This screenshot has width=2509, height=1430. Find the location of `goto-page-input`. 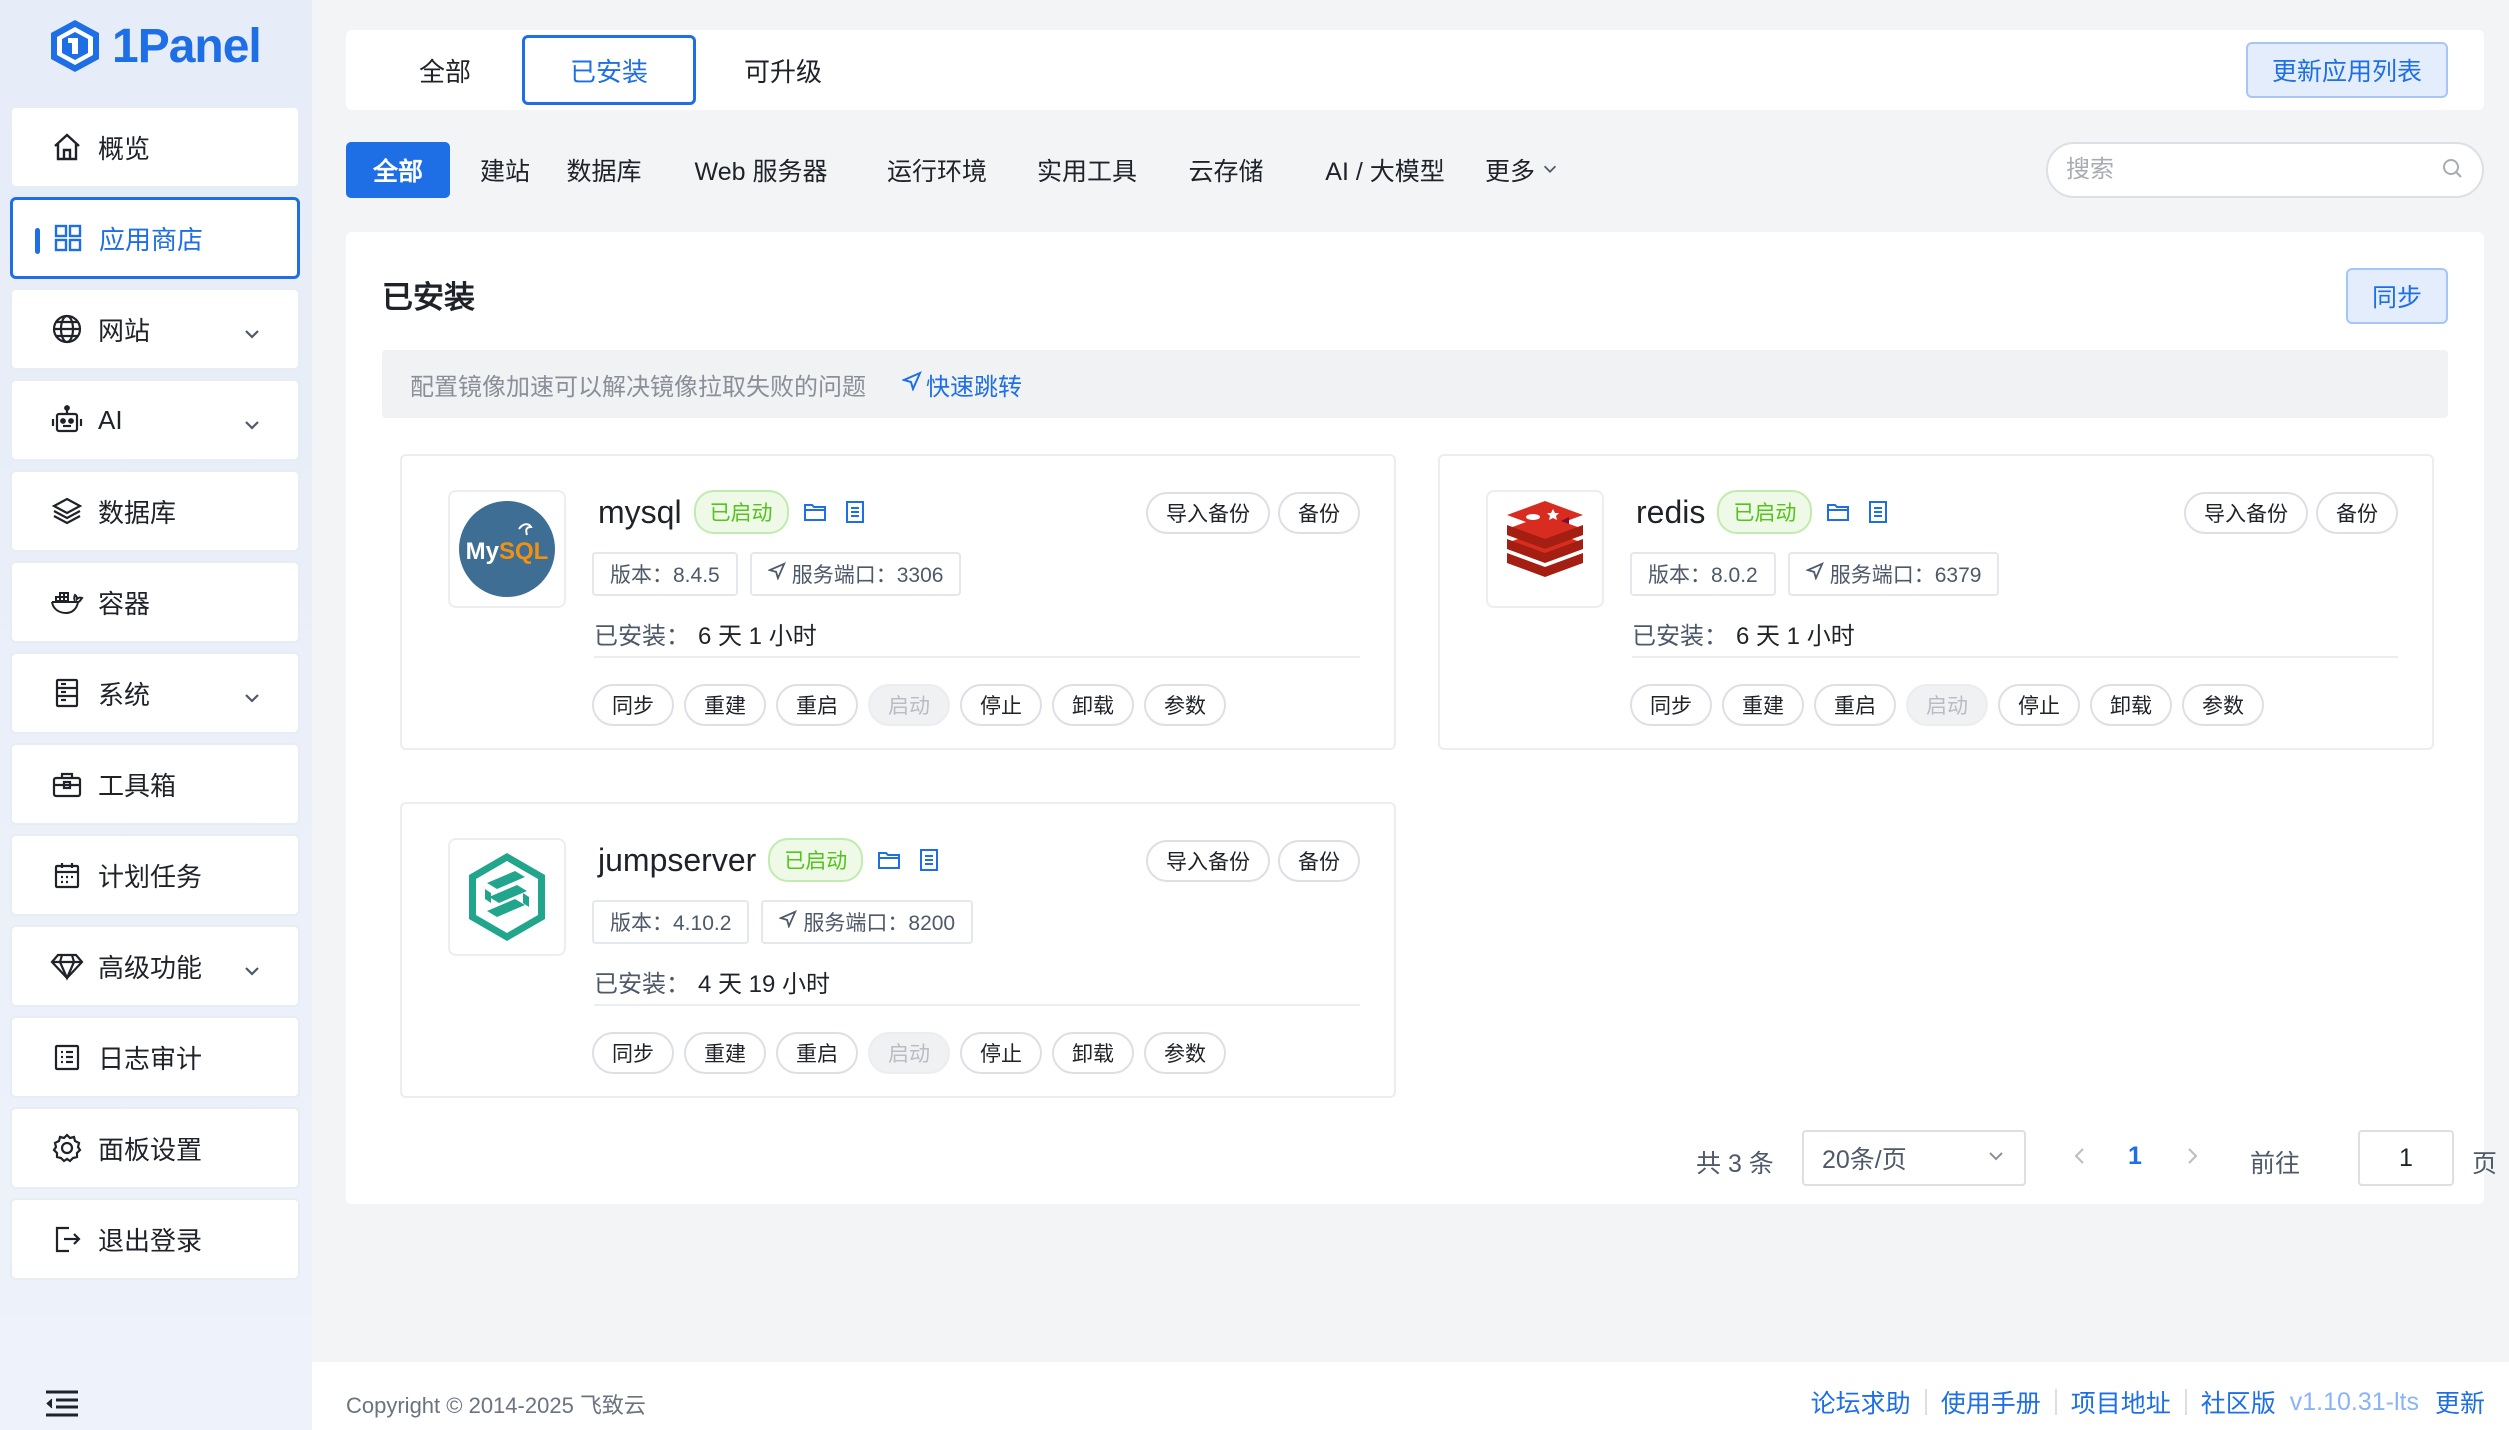

goto-page-input is located at coordinates (2406, 1158).